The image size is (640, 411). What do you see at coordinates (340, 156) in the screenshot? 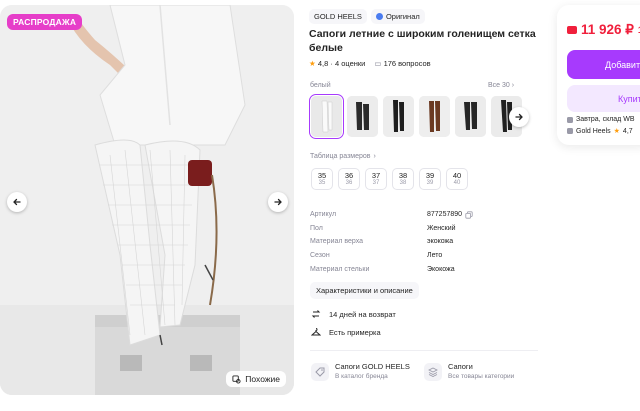
I see `size-table-label: Таблица размеров` at bounding box center [340, 156].